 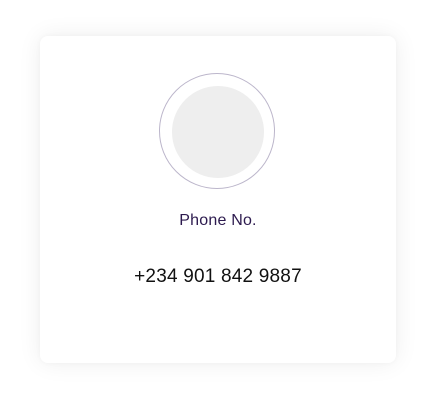 What do you see at coordinates (218, 132) in the screenshot?
I see `avatar` at bounding box center [218, 132].